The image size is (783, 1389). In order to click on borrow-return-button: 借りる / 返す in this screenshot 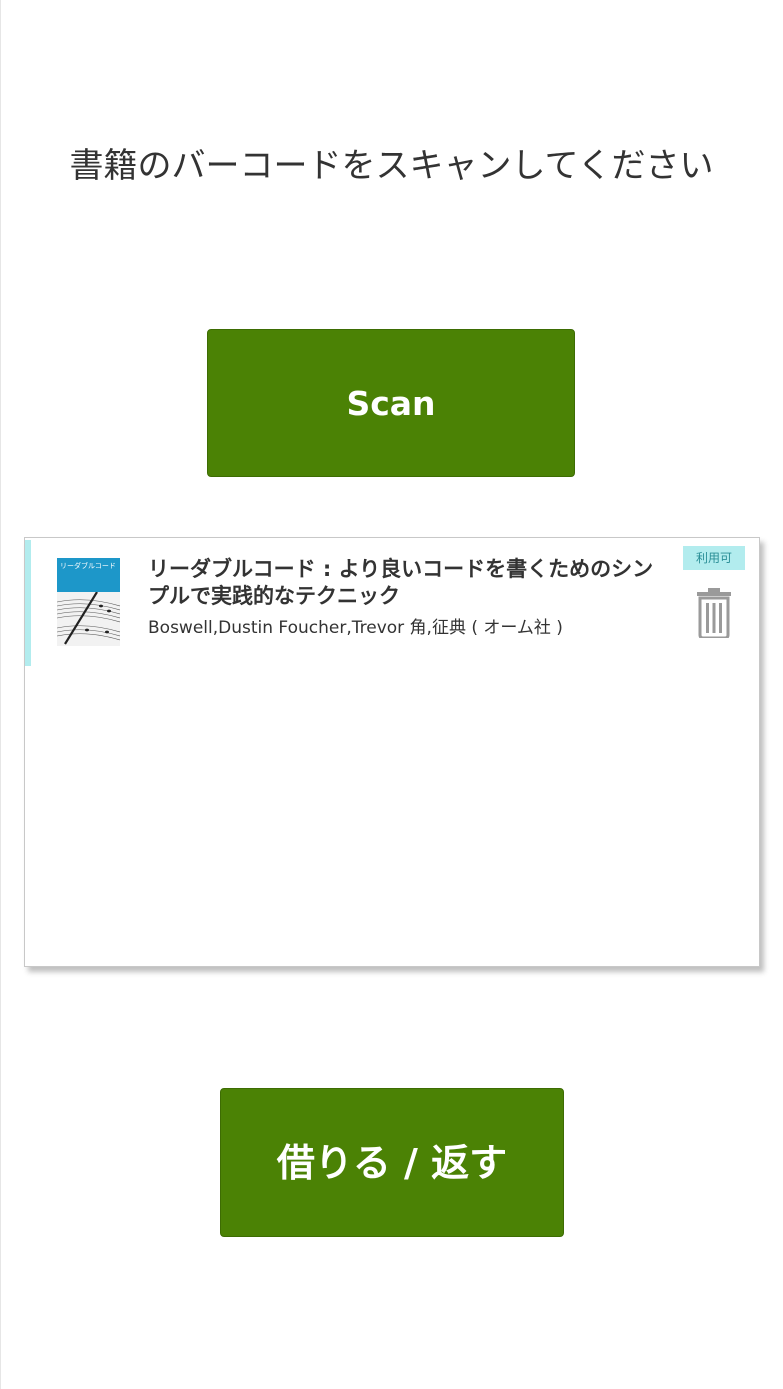, I will do `click(392, 1162)`.